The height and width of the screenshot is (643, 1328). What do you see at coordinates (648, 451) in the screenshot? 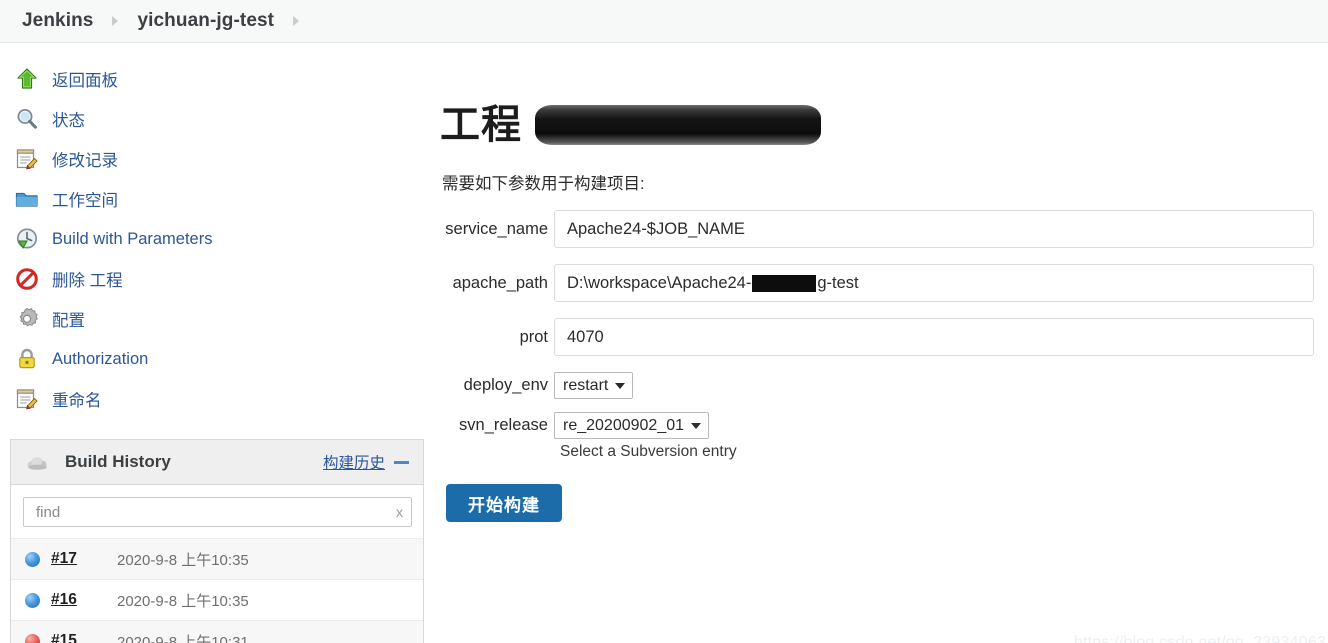
I see `svn-release-help-text: Select a Subversion entry` at bounding box center [648, 451].